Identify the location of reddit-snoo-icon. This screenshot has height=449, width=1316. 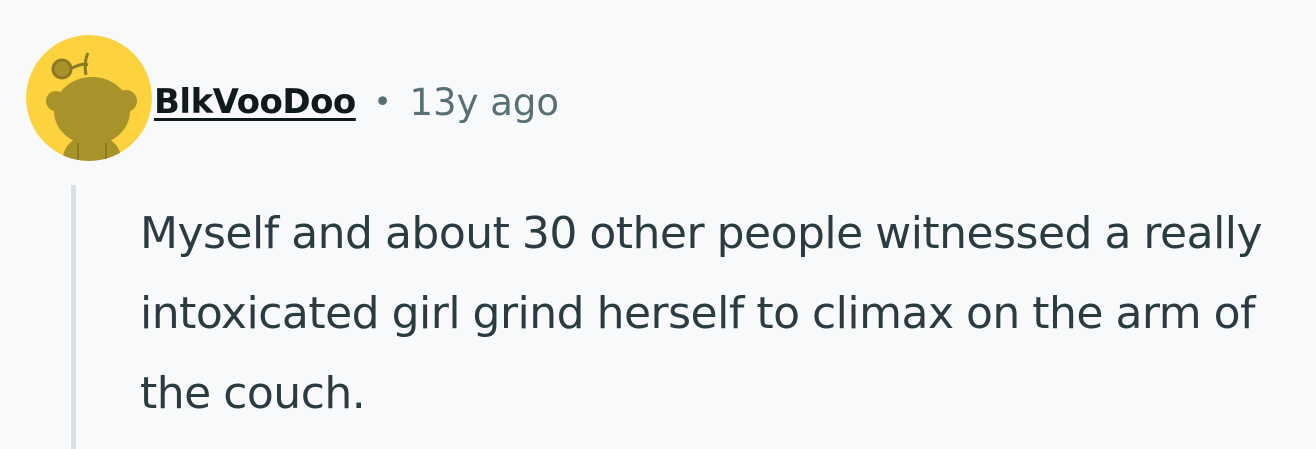
(89, 98).